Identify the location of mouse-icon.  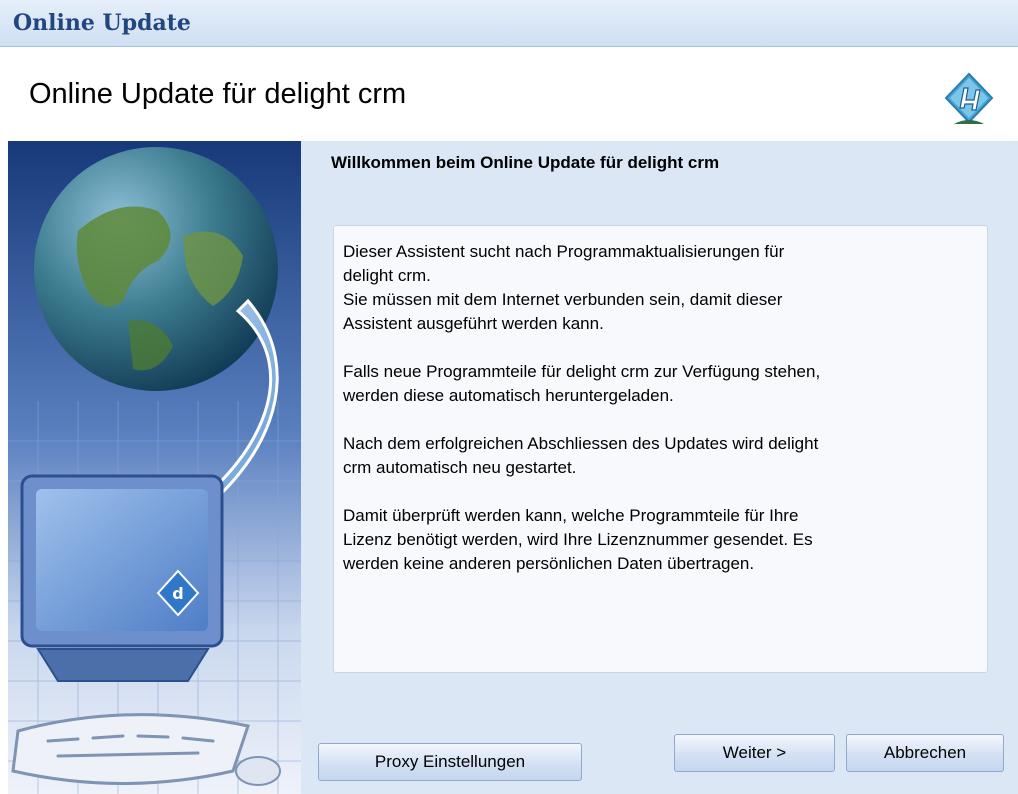
(258, 771).